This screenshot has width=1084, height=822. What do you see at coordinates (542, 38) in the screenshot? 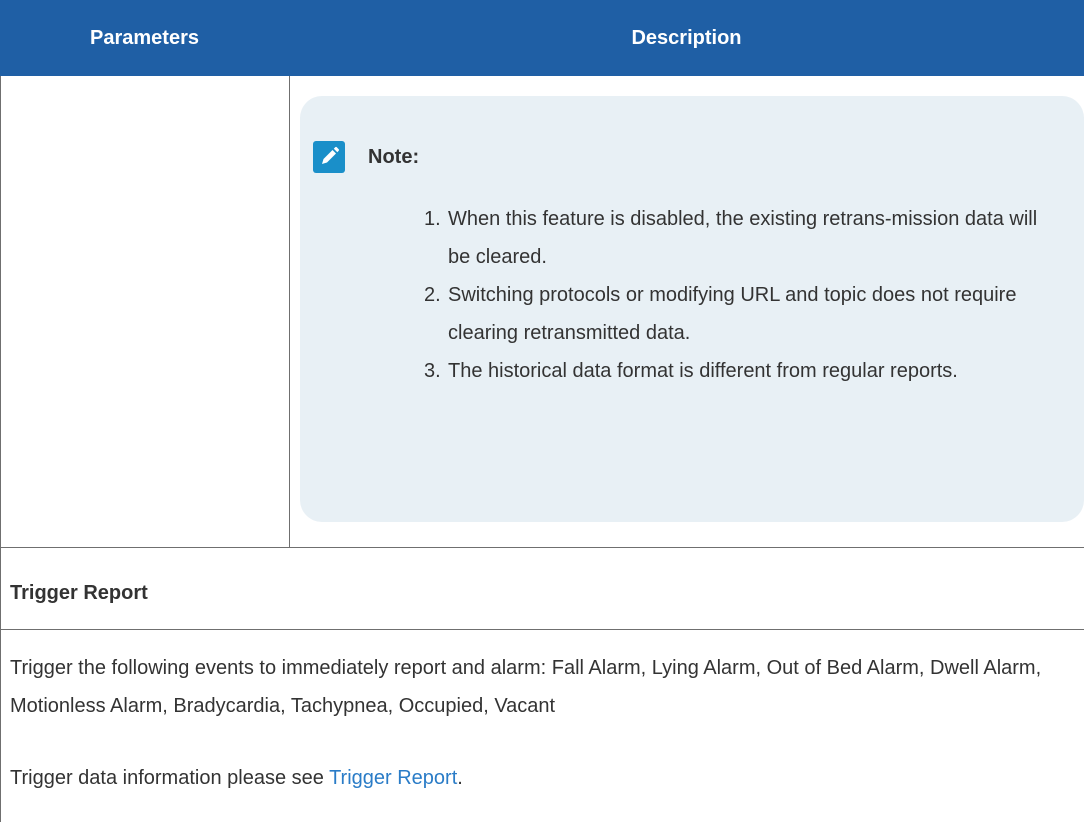
I see `table-header: Parameters Description` at bounding box center [542, 38].